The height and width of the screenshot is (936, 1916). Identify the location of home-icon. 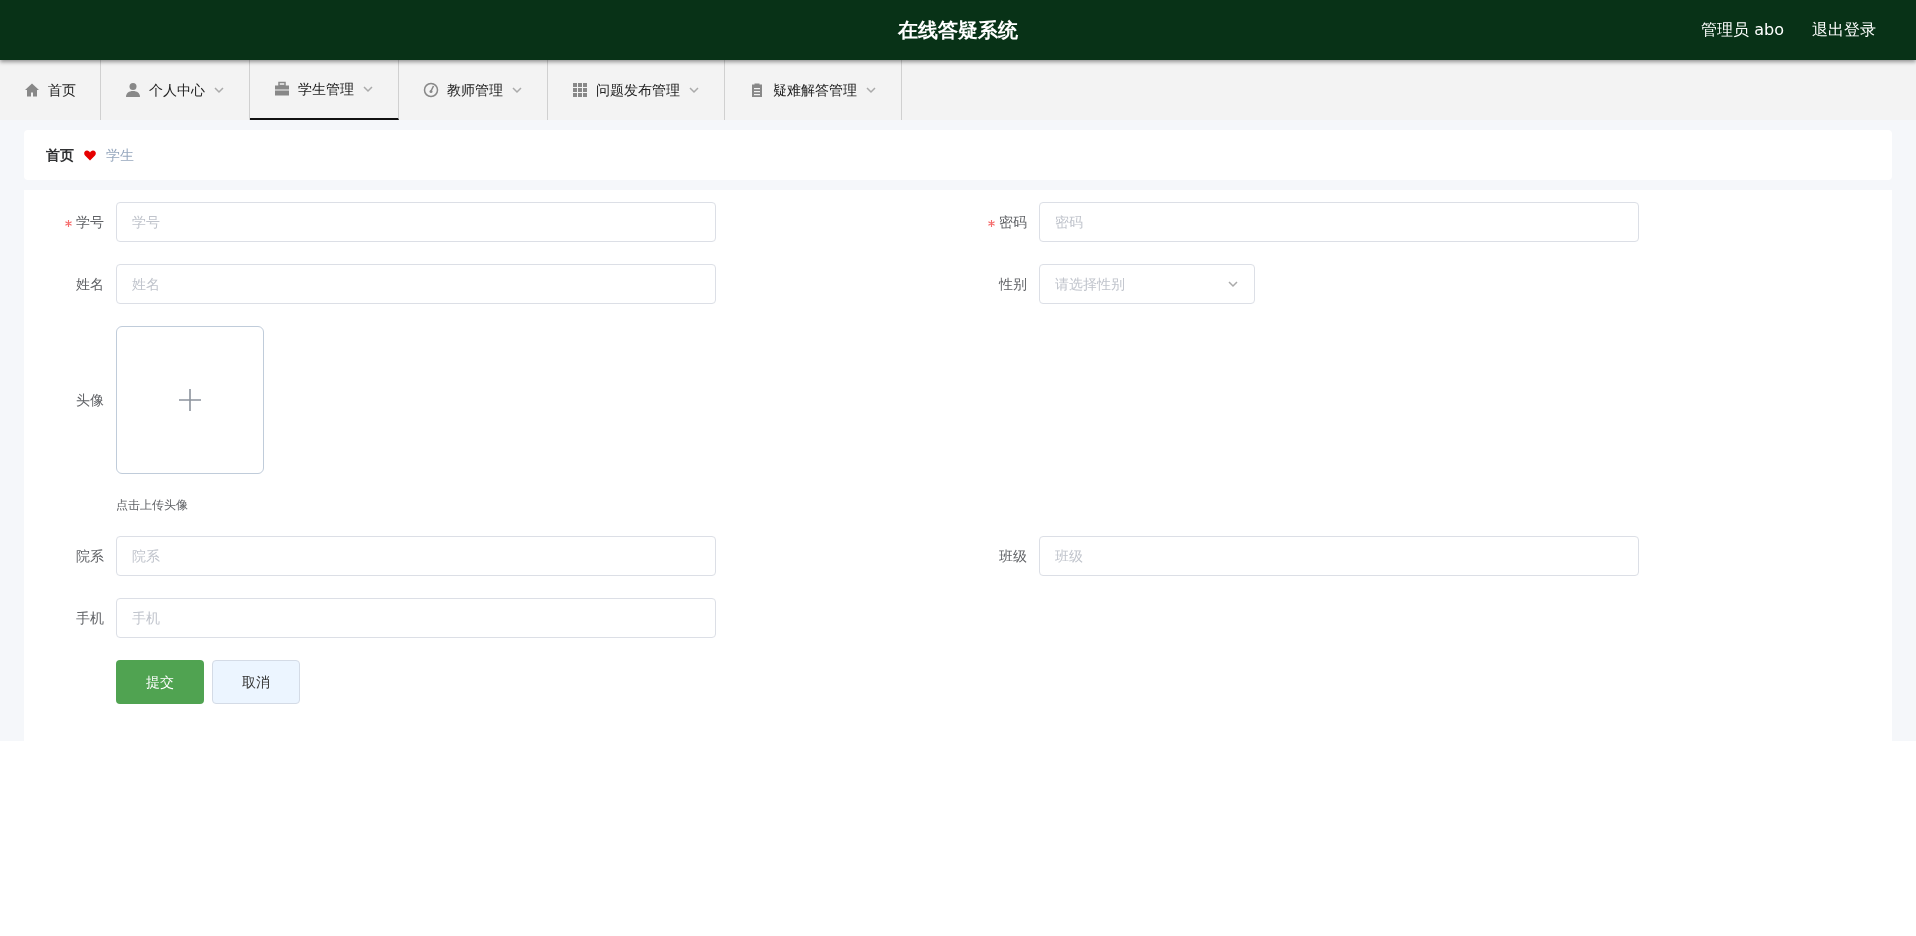
(32, 90).